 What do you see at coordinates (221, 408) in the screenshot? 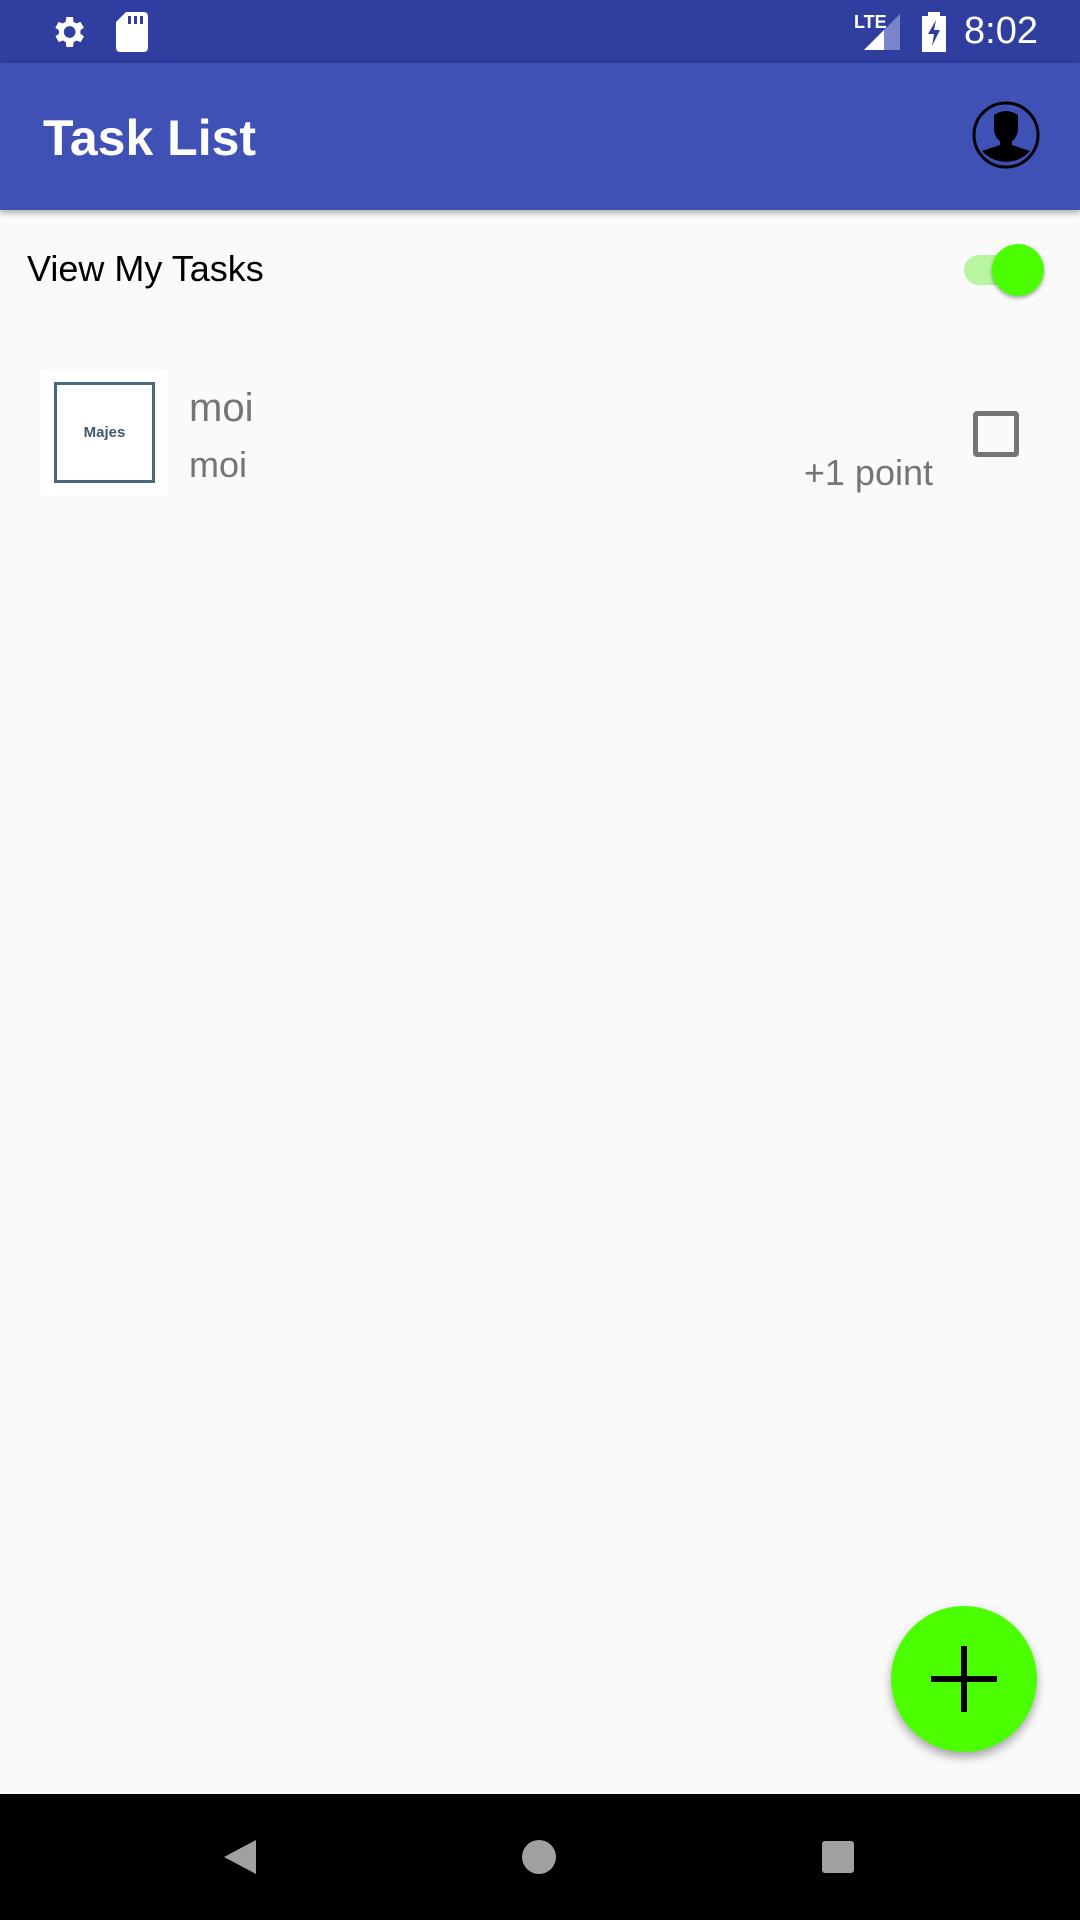
I see `task-title: moi` at bounding box center [221, 408].